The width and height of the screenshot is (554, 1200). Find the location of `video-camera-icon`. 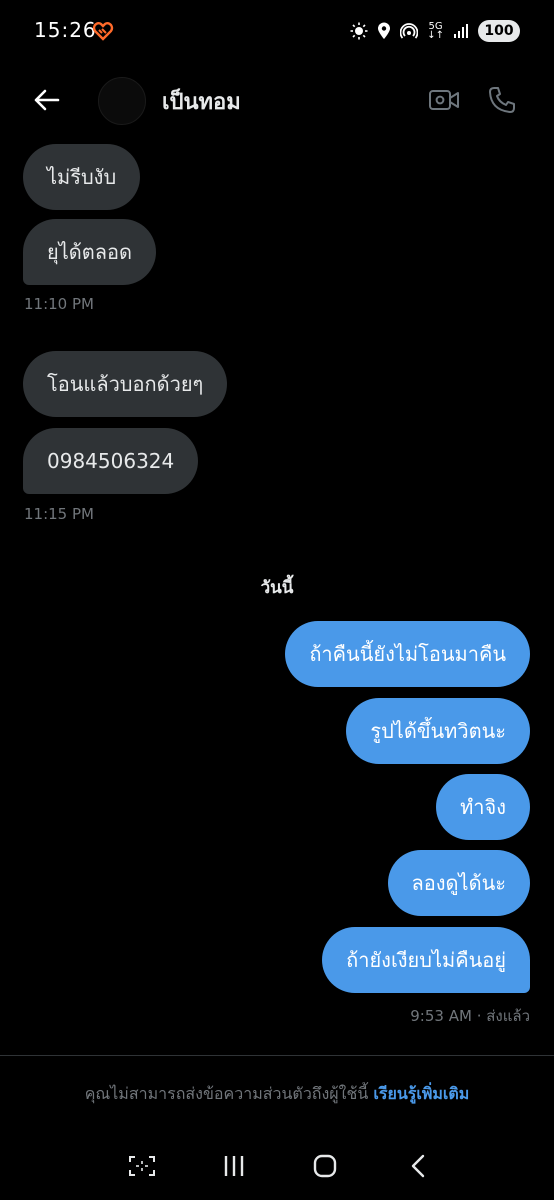

video-camera-icon is located at coordinates (444, 100).